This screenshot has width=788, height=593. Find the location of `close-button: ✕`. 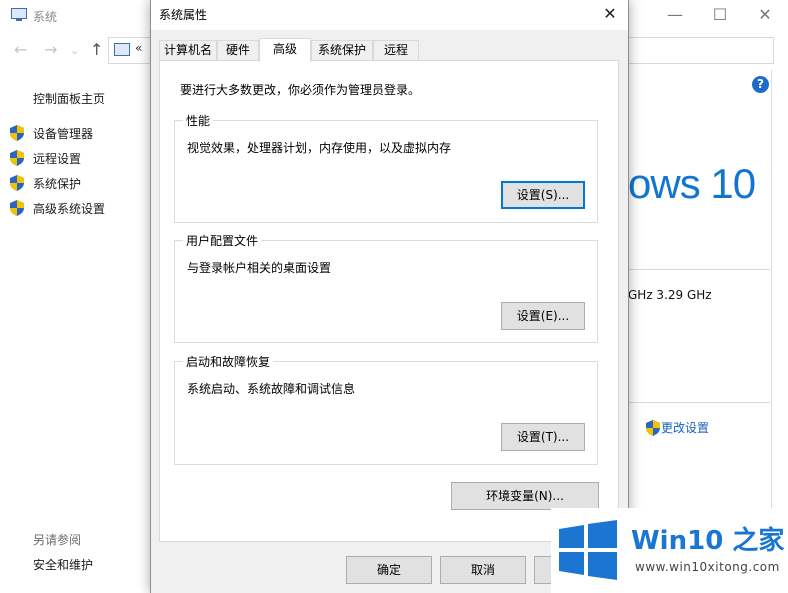

close-button: ✕ is located at coordinates (765, 16).